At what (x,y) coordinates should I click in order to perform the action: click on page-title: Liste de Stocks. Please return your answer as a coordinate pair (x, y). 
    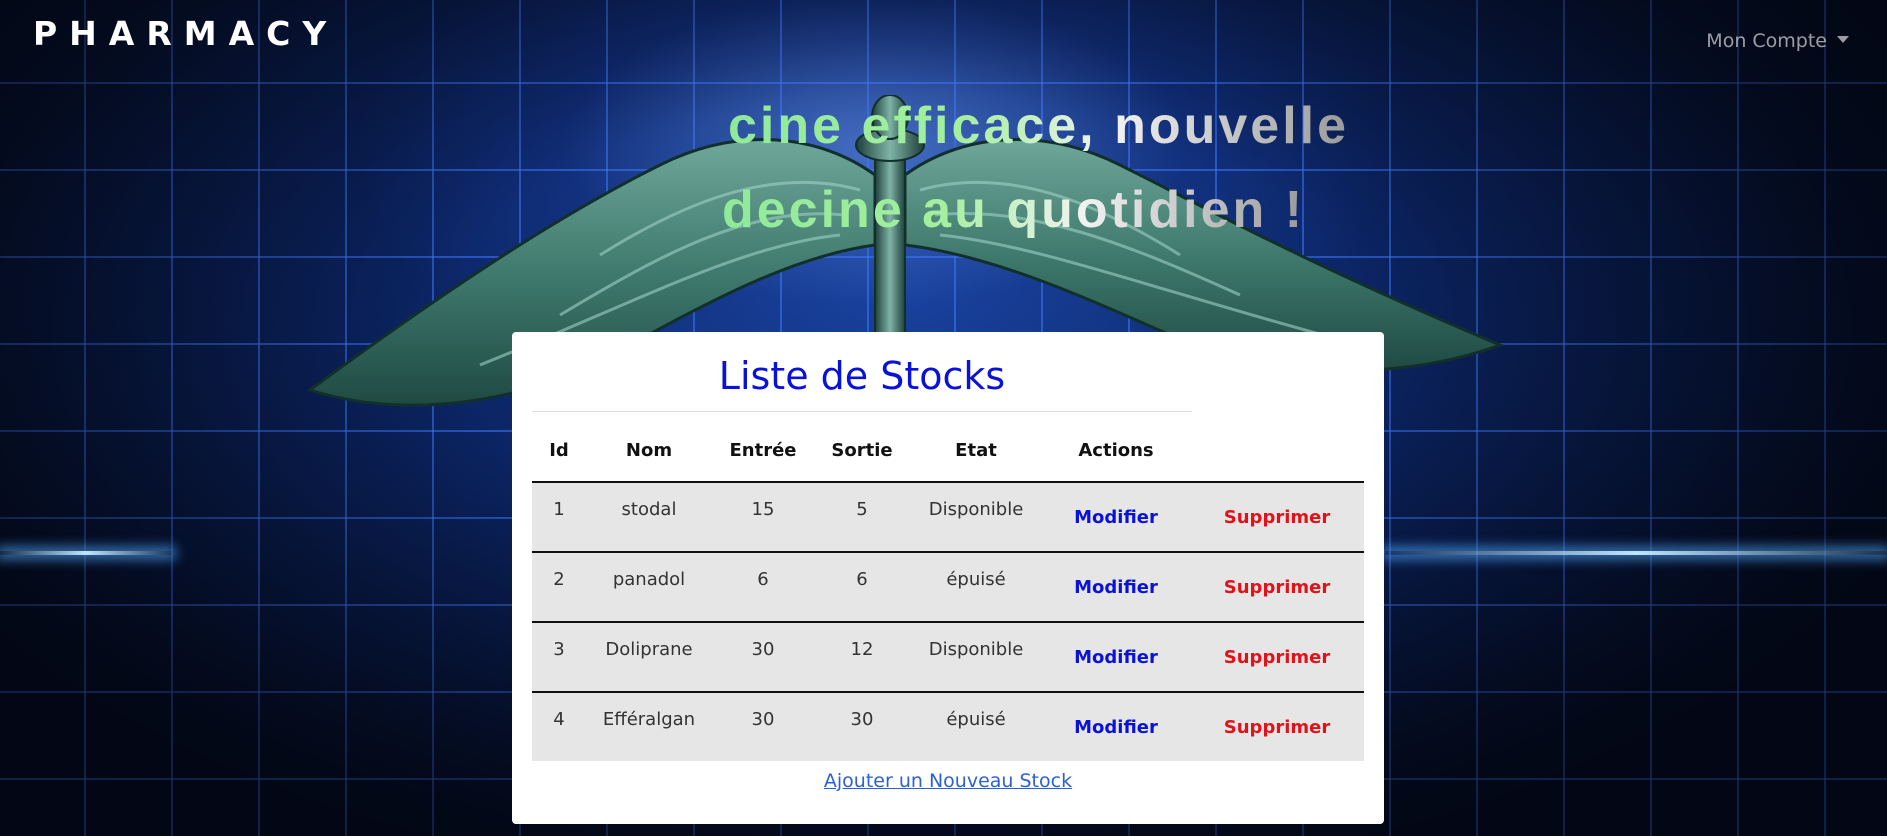
    Looking at the image, I should click on (862, 376).